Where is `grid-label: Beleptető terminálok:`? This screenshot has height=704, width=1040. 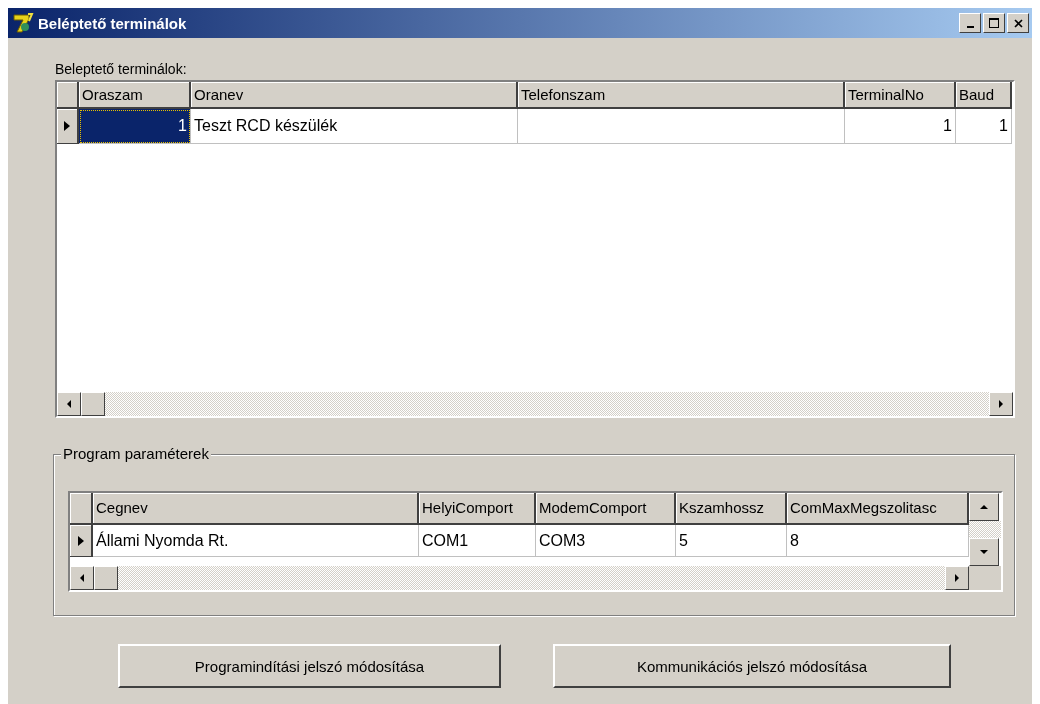
grid-label: Beleptető terminálok: is located at coordinates (121, 69).